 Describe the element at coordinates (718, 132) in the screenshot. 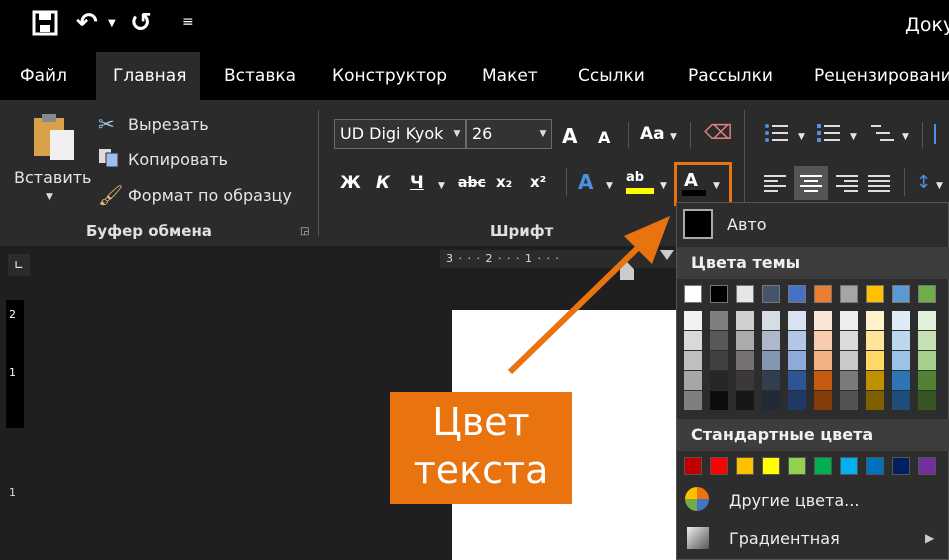

I see `clear-formatting-icon: ⌫` at that location.